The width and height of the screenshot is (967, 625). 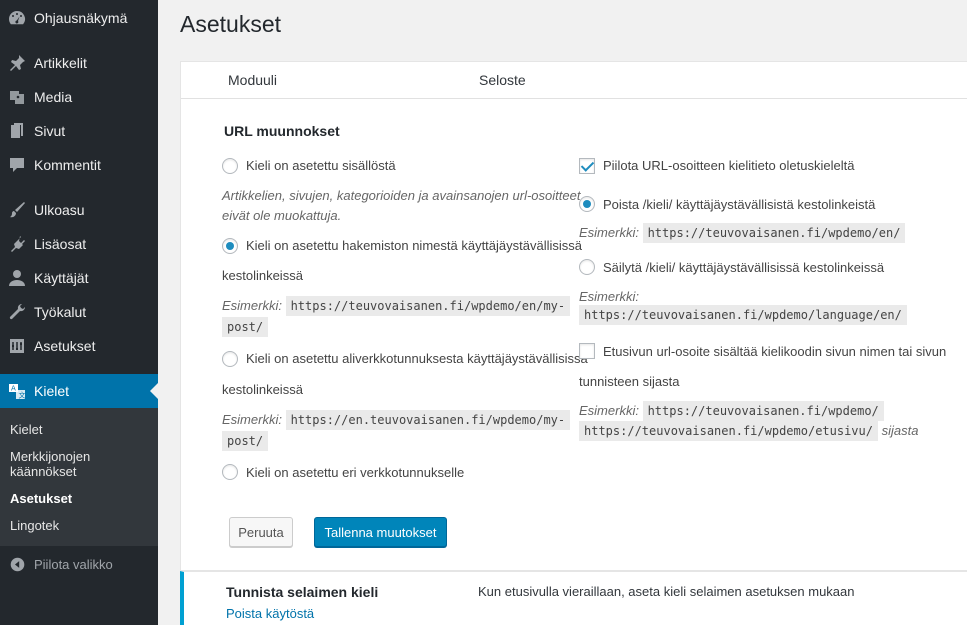 What do you see at coordinates (502, 80) in the screenshot?
I see `column-description: Seloste` at bounding box center [502, 80].